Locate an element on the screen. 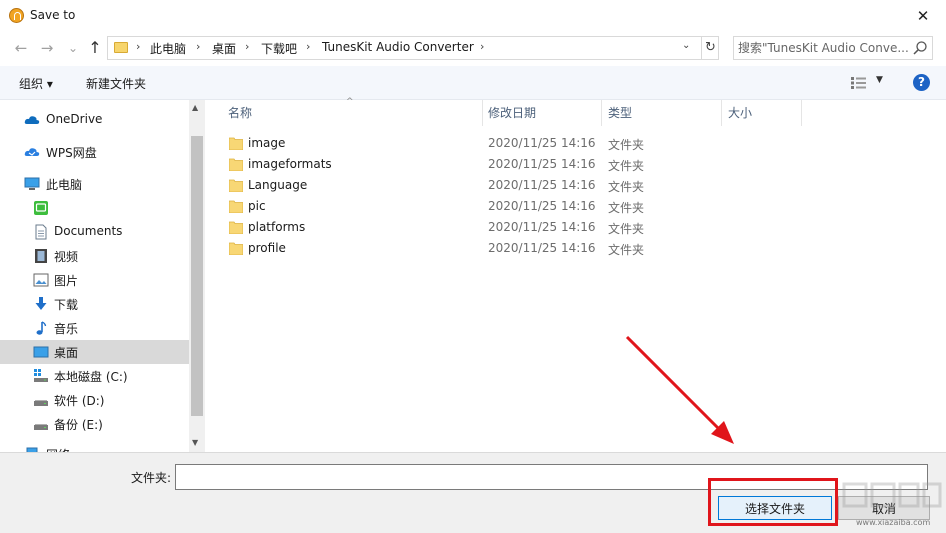 The image size is (946, 533). recent-locations-chevron-icon: ⌄ is located at coordinates (73, 48).